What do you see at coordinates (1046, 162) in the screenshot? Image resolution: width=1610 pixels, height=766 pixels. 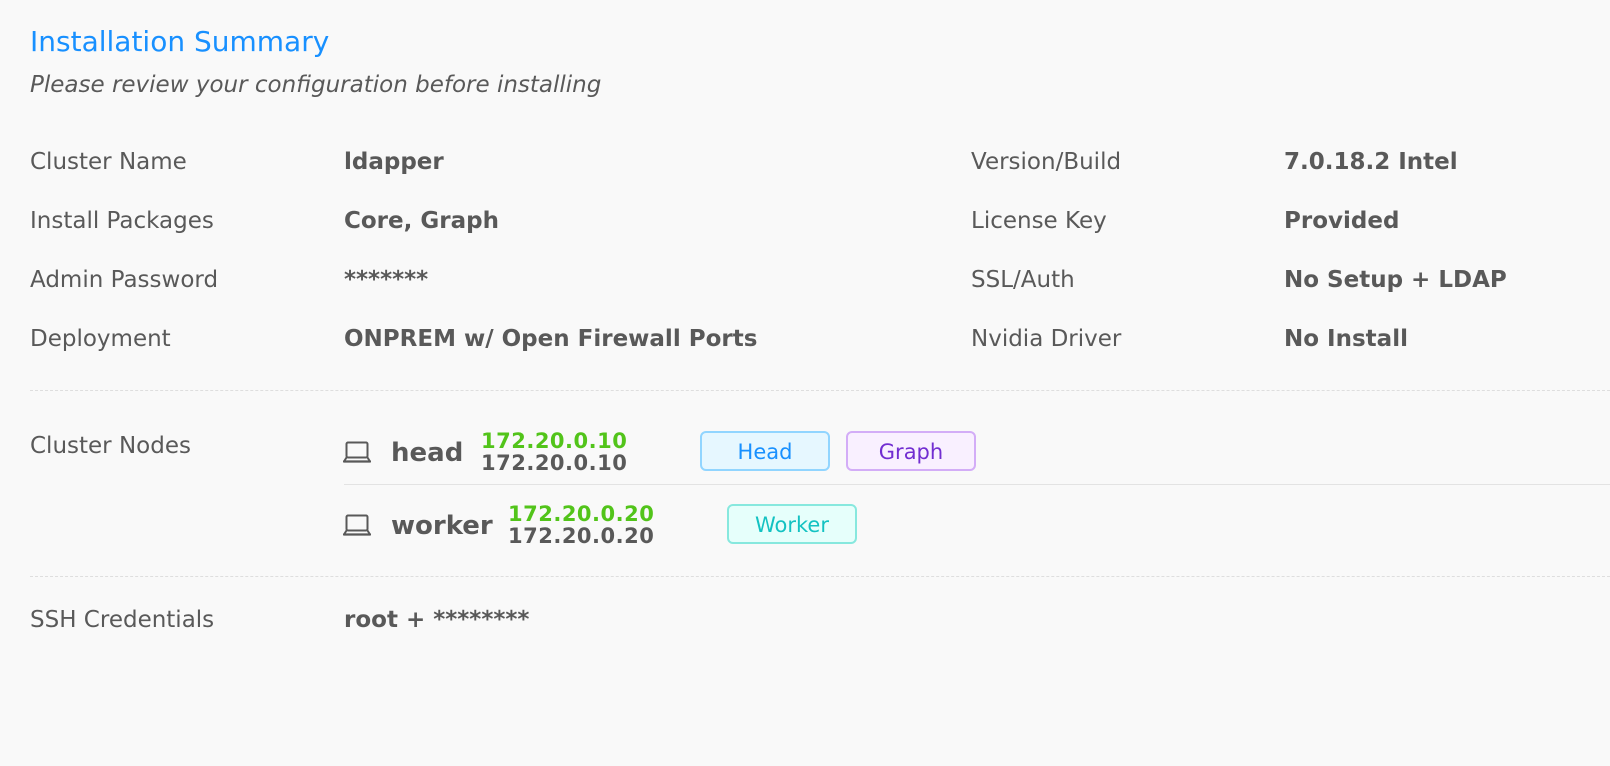 I see `version-build-label: Version/Build` at bounding box center [1046, 162].